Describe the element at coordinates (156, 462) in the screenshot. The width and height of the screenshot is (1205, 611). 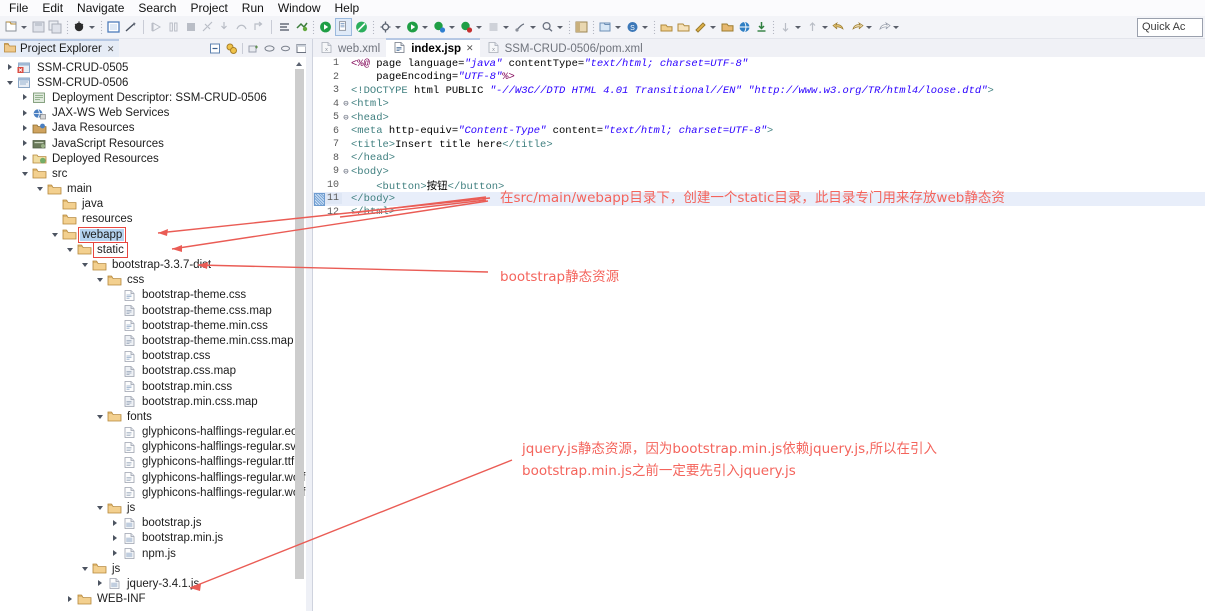
I see `tree-item: glyphicons-halflings-regular.ttf` at that location.